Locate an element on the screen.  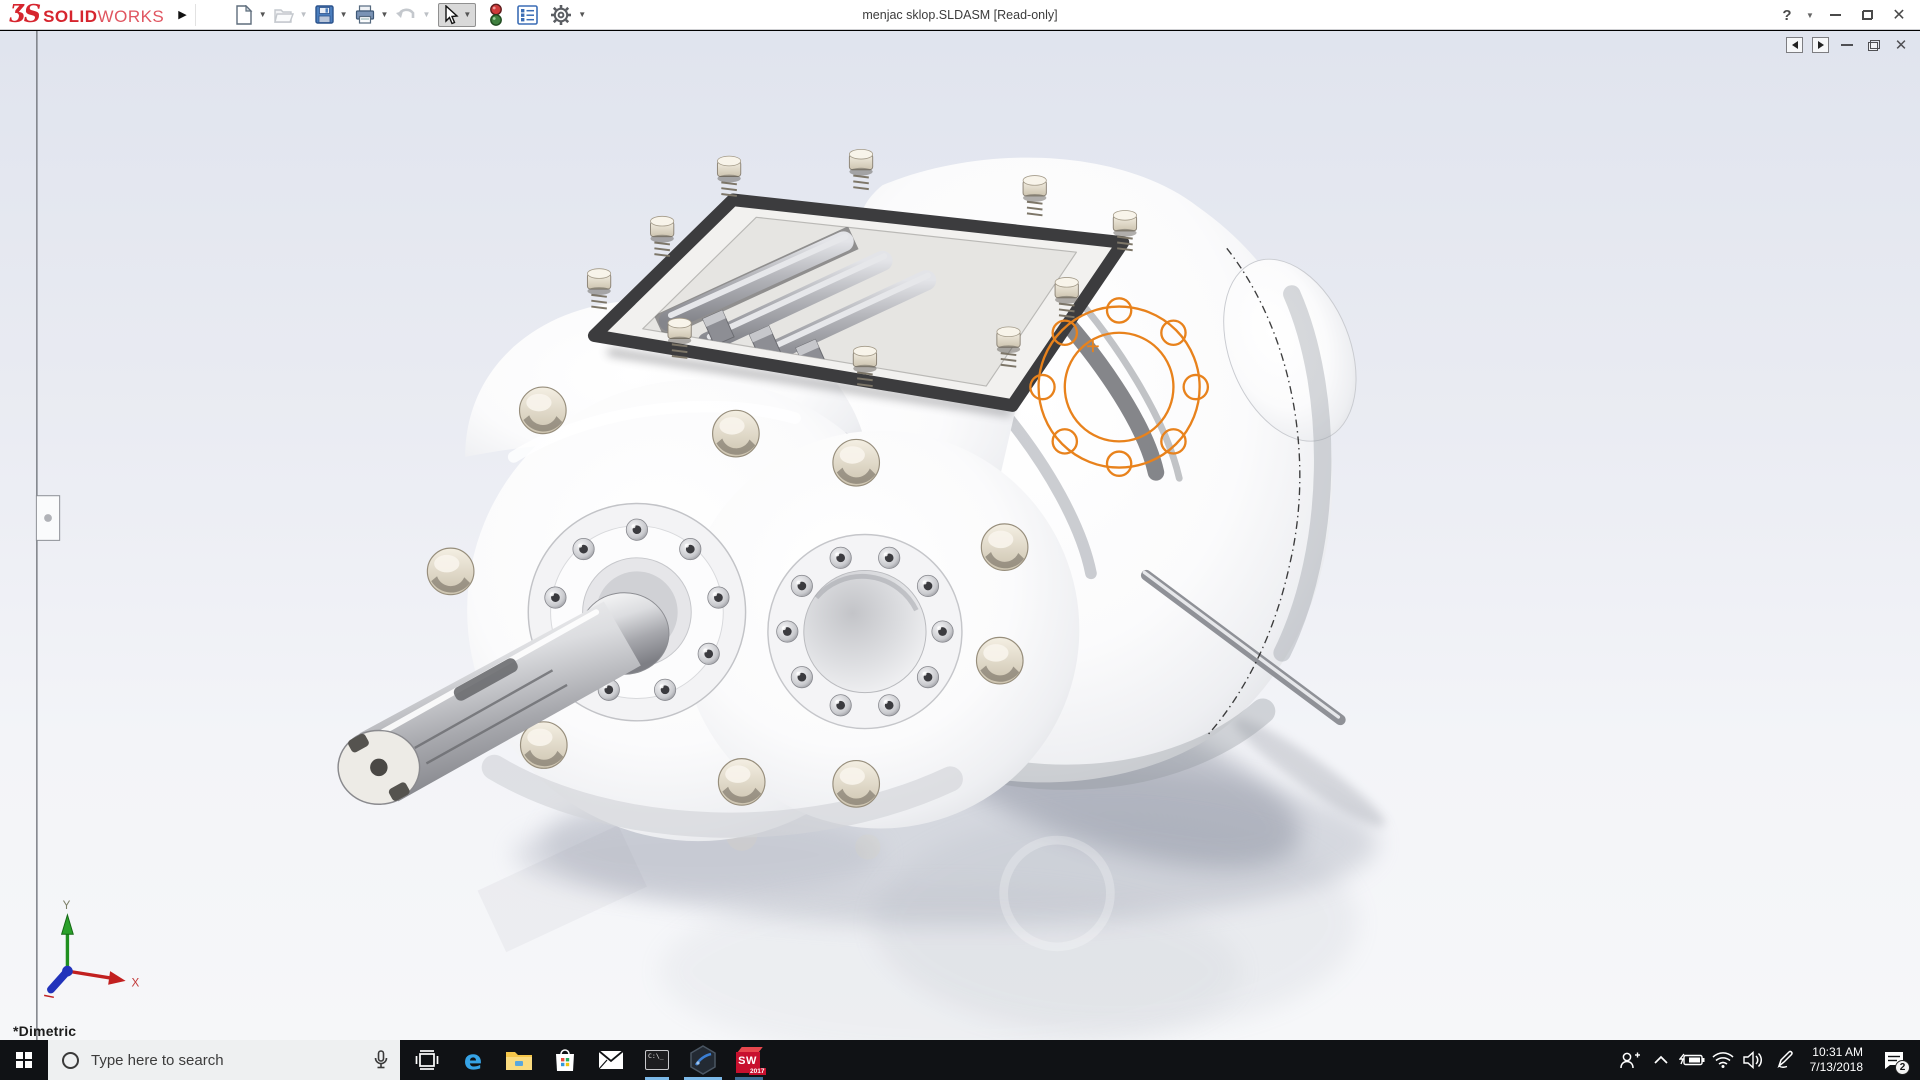
mail-button is located at coordinates (611, 1060).